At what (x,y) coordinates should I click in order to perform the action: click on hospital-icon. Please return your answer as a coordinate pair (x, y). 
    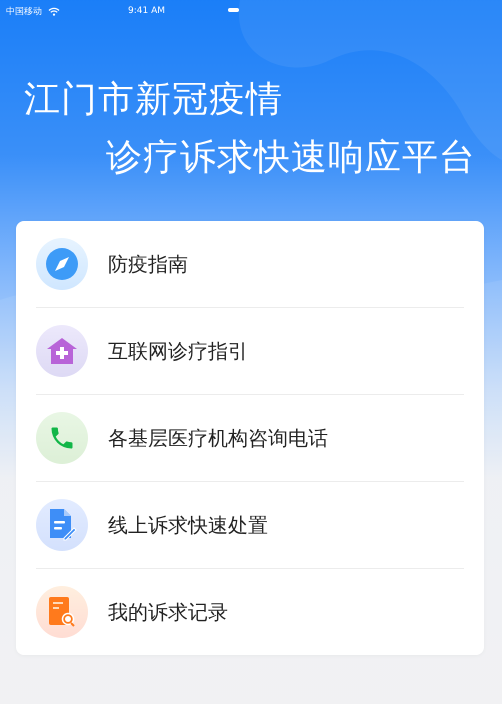
    Looking at the image, I should click on (62, 351).